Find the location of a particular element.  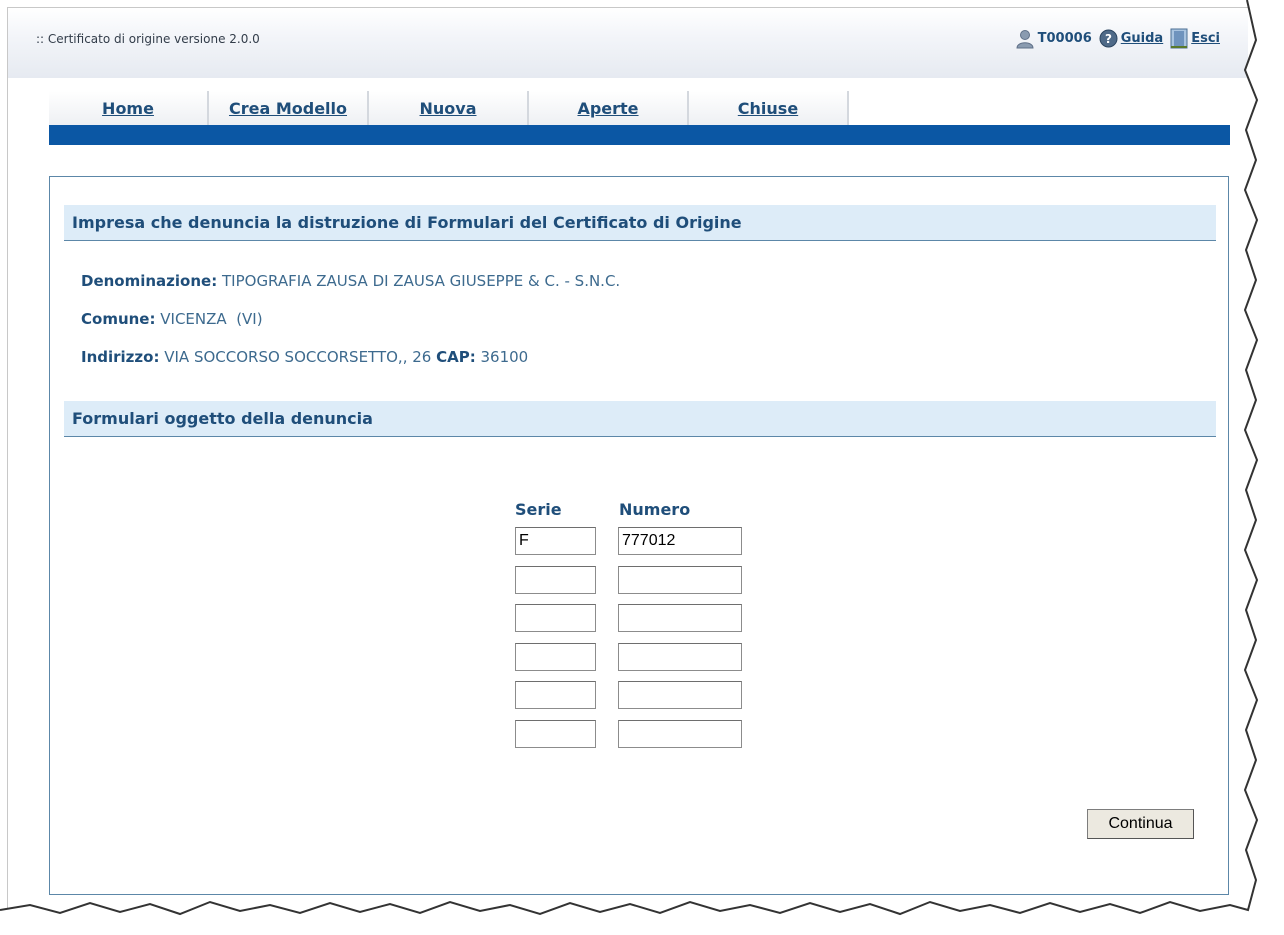

tab-aperte: Aperte is located at coordinates (609, 108).